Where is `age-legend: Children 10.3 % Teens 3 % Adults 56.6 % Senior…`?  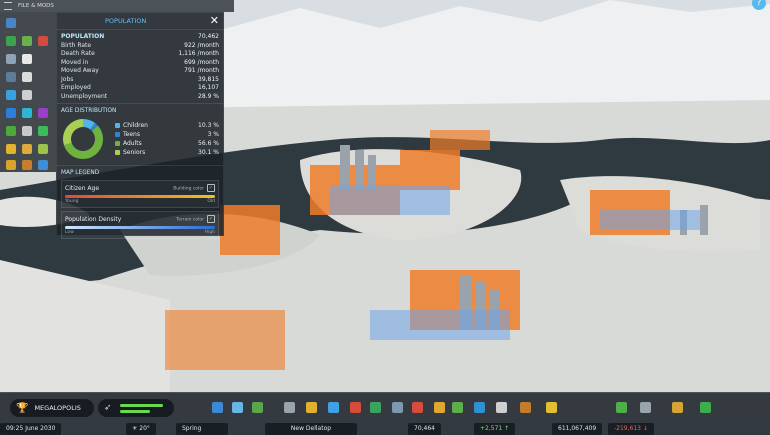 age-legend: Children 10.3 % Teens 3 % Adults 56.6 % Senior… is located at coordinates (167, 139).